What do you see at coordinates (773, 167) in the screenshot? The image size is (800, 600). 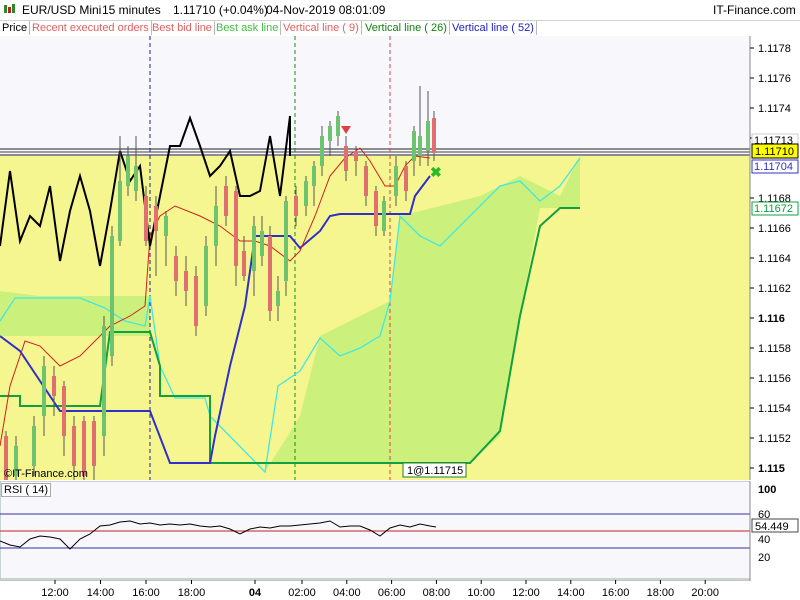 I see `price-label-kijun: 1.11704` at bounding box center [773, 167].